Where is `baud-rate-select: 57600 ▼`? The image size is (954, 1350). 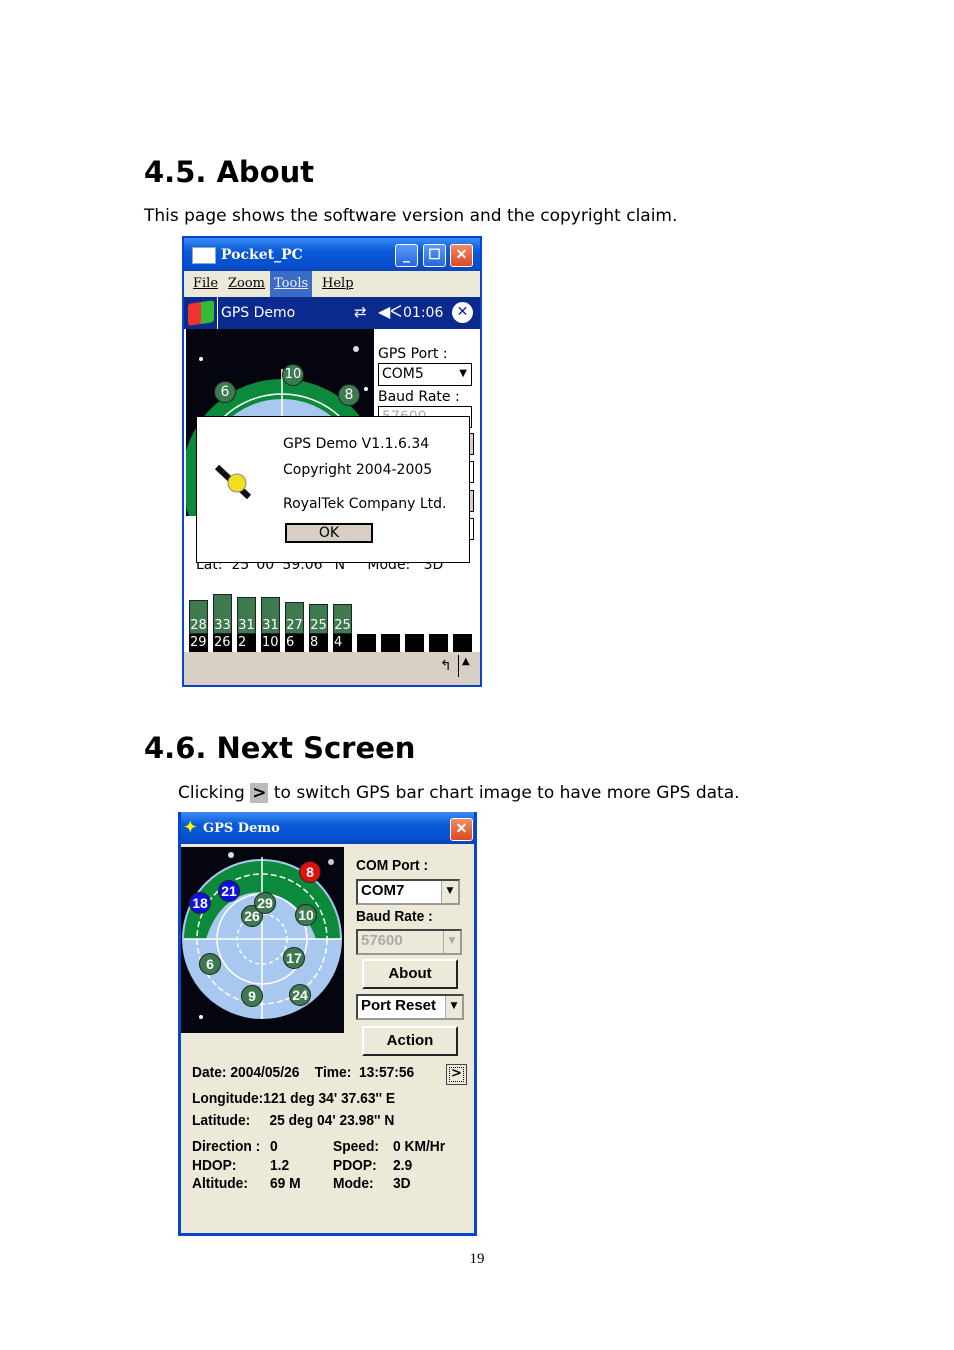
baud-rate-select: 57600 ▼ is located at coordinates (409, 942).